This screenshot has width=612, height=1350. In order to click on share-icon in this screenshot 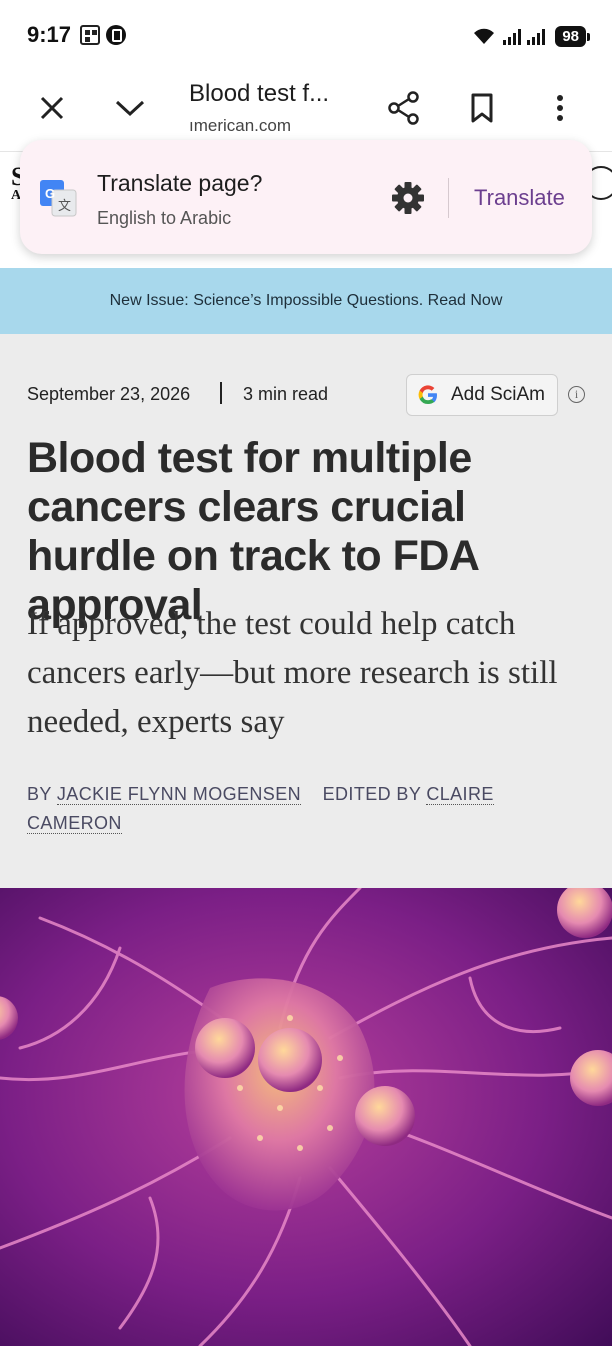, I will do `click(403, 108)`.